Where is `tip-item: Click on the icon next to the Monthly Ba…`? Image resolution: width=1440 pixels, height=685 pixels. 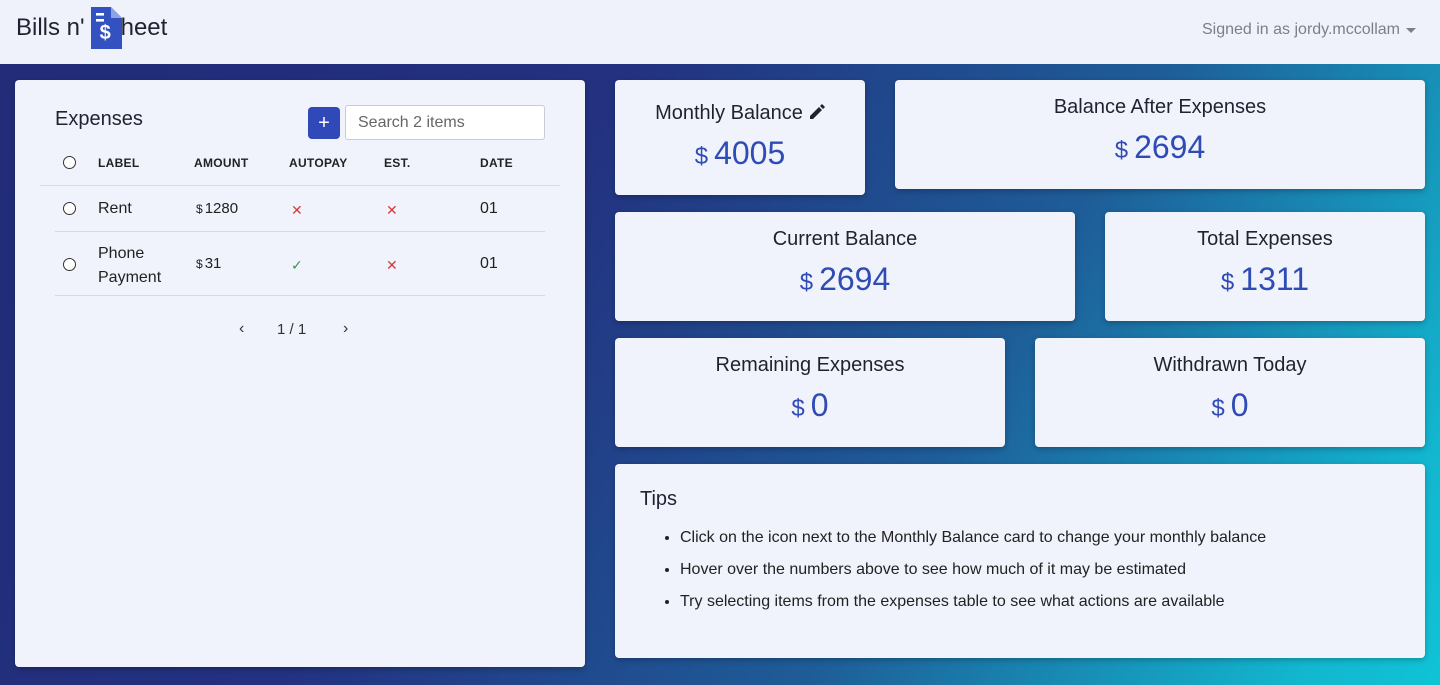 tip-item: Click on the icon next to the Monthly Ba… is located at coordinates (973, 538).